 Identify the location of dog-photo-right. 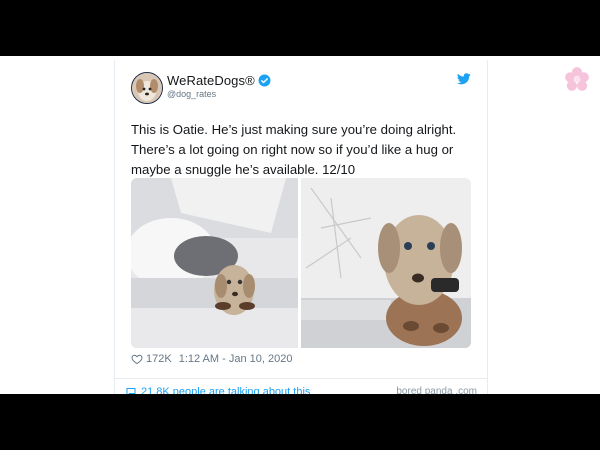
(386, 263).